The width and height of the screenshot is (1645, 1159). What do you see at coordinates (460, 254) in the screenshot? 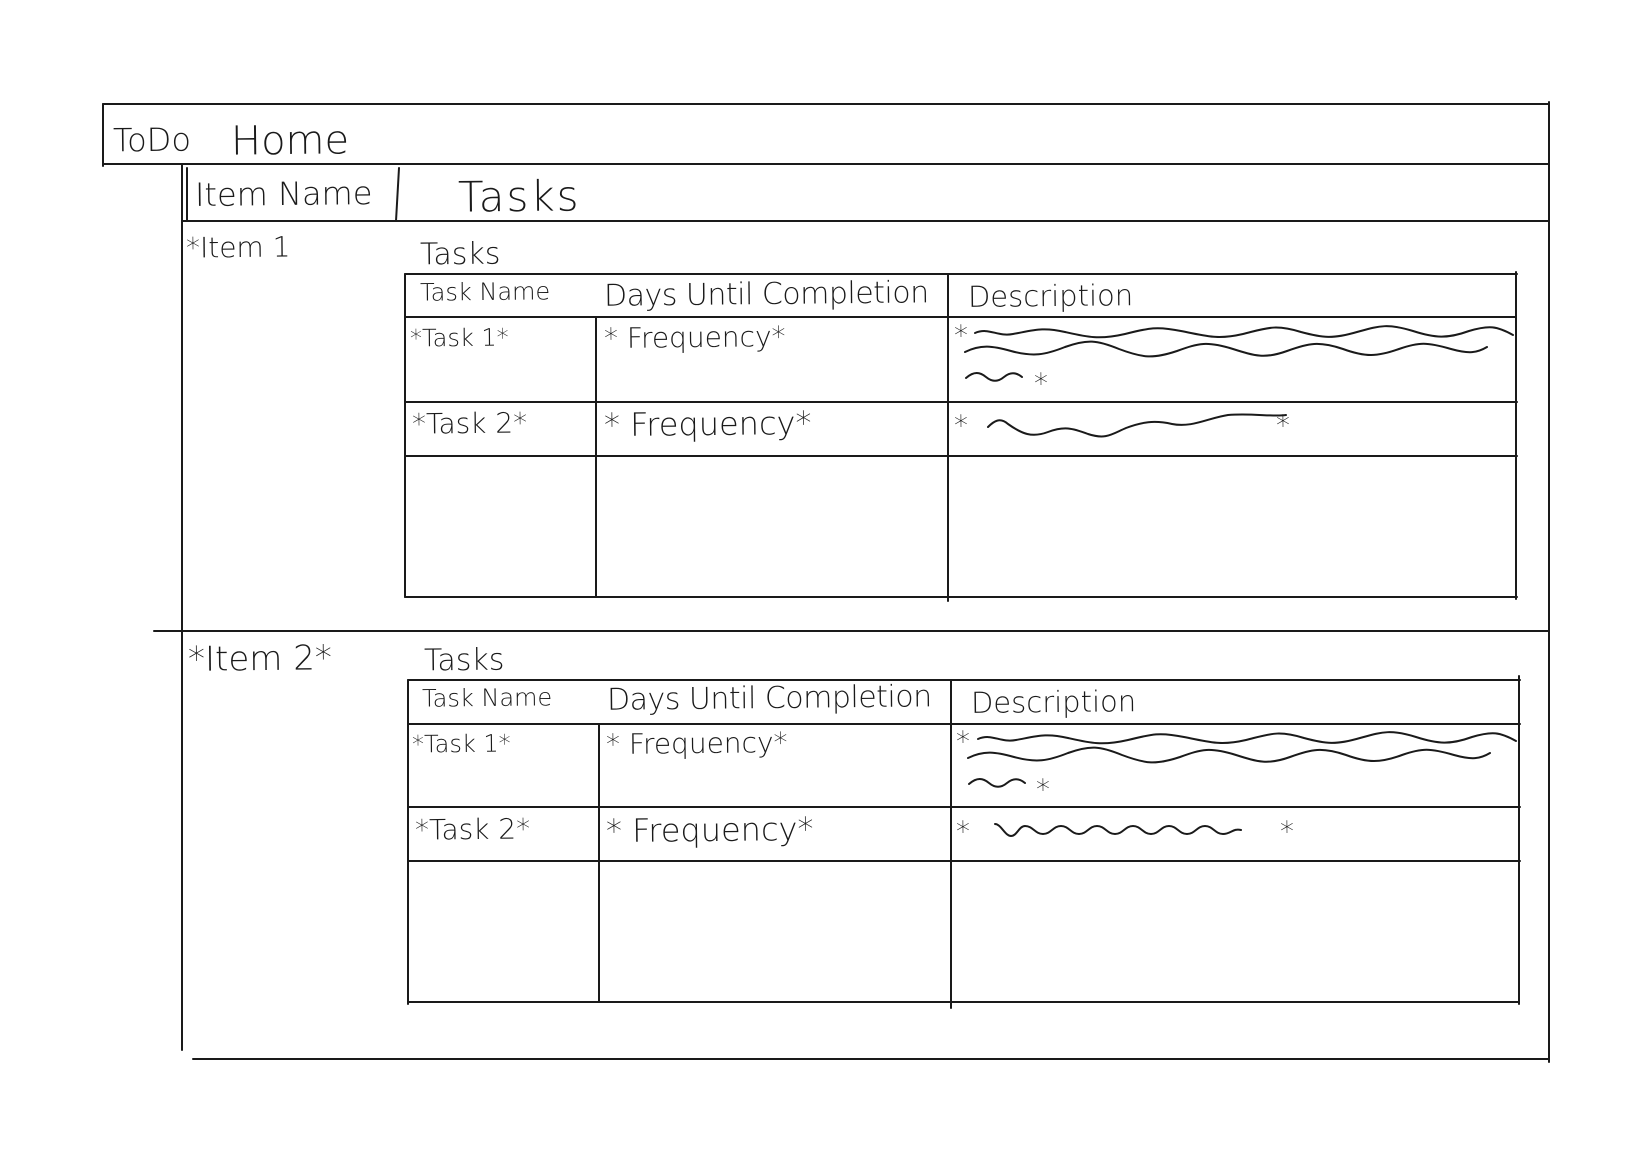
I see `item-1-tasks-label: Tasks` at bounding box center [460, 254].